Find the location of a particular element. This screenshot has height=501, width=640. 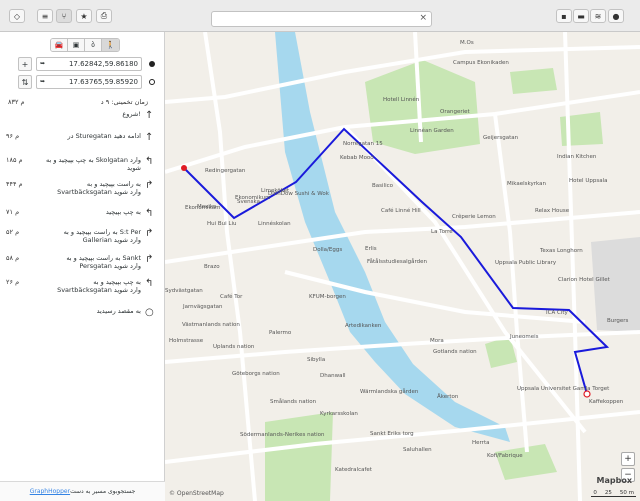

map-label: Mikaelskyrkan is located at coordinates (526, 184).